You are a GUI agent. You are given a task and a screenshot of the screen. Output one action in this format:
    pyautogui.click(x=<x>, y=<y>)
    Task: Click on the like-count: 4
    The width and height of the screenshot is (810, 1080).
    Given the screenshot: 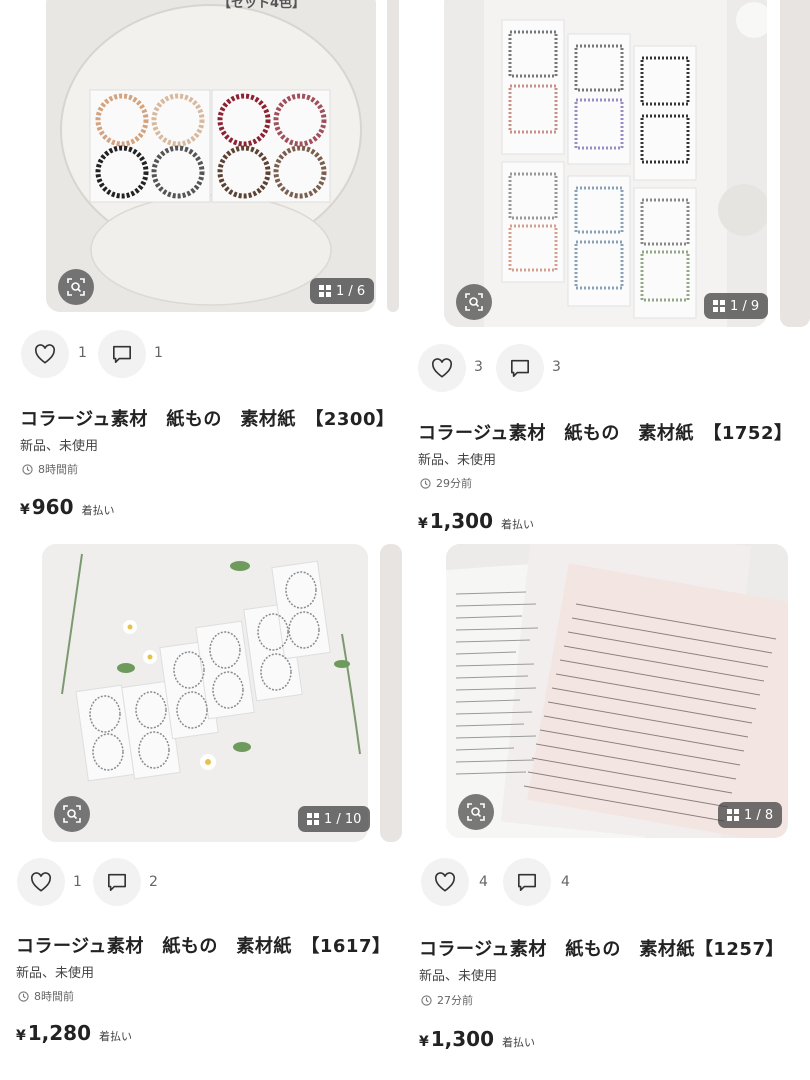 What is the action you would take?
    pyautogui.click(x=483, y=882)
    